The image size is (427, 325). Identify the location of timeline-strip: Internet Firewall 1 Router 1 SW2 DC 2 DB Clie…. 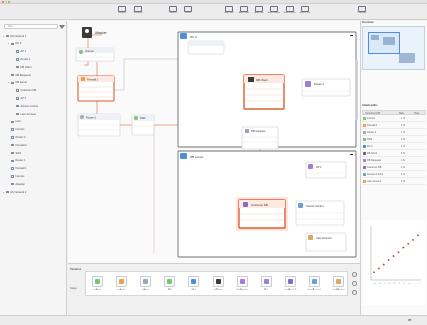
(216, 283).